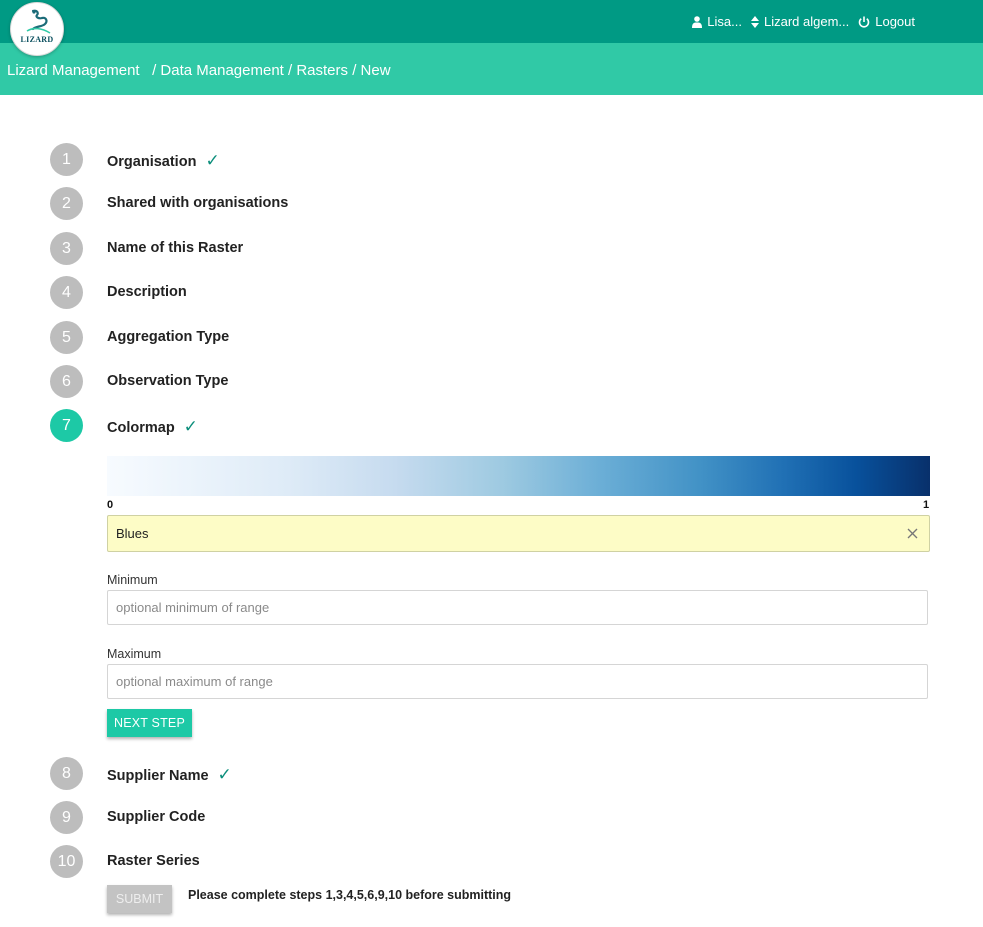 This screenshot has height=927, width=983. What do you see at coordinates (168, 381) in the screenshot?
I see `step-label: Observation Type` at bounding box center [168, 381].